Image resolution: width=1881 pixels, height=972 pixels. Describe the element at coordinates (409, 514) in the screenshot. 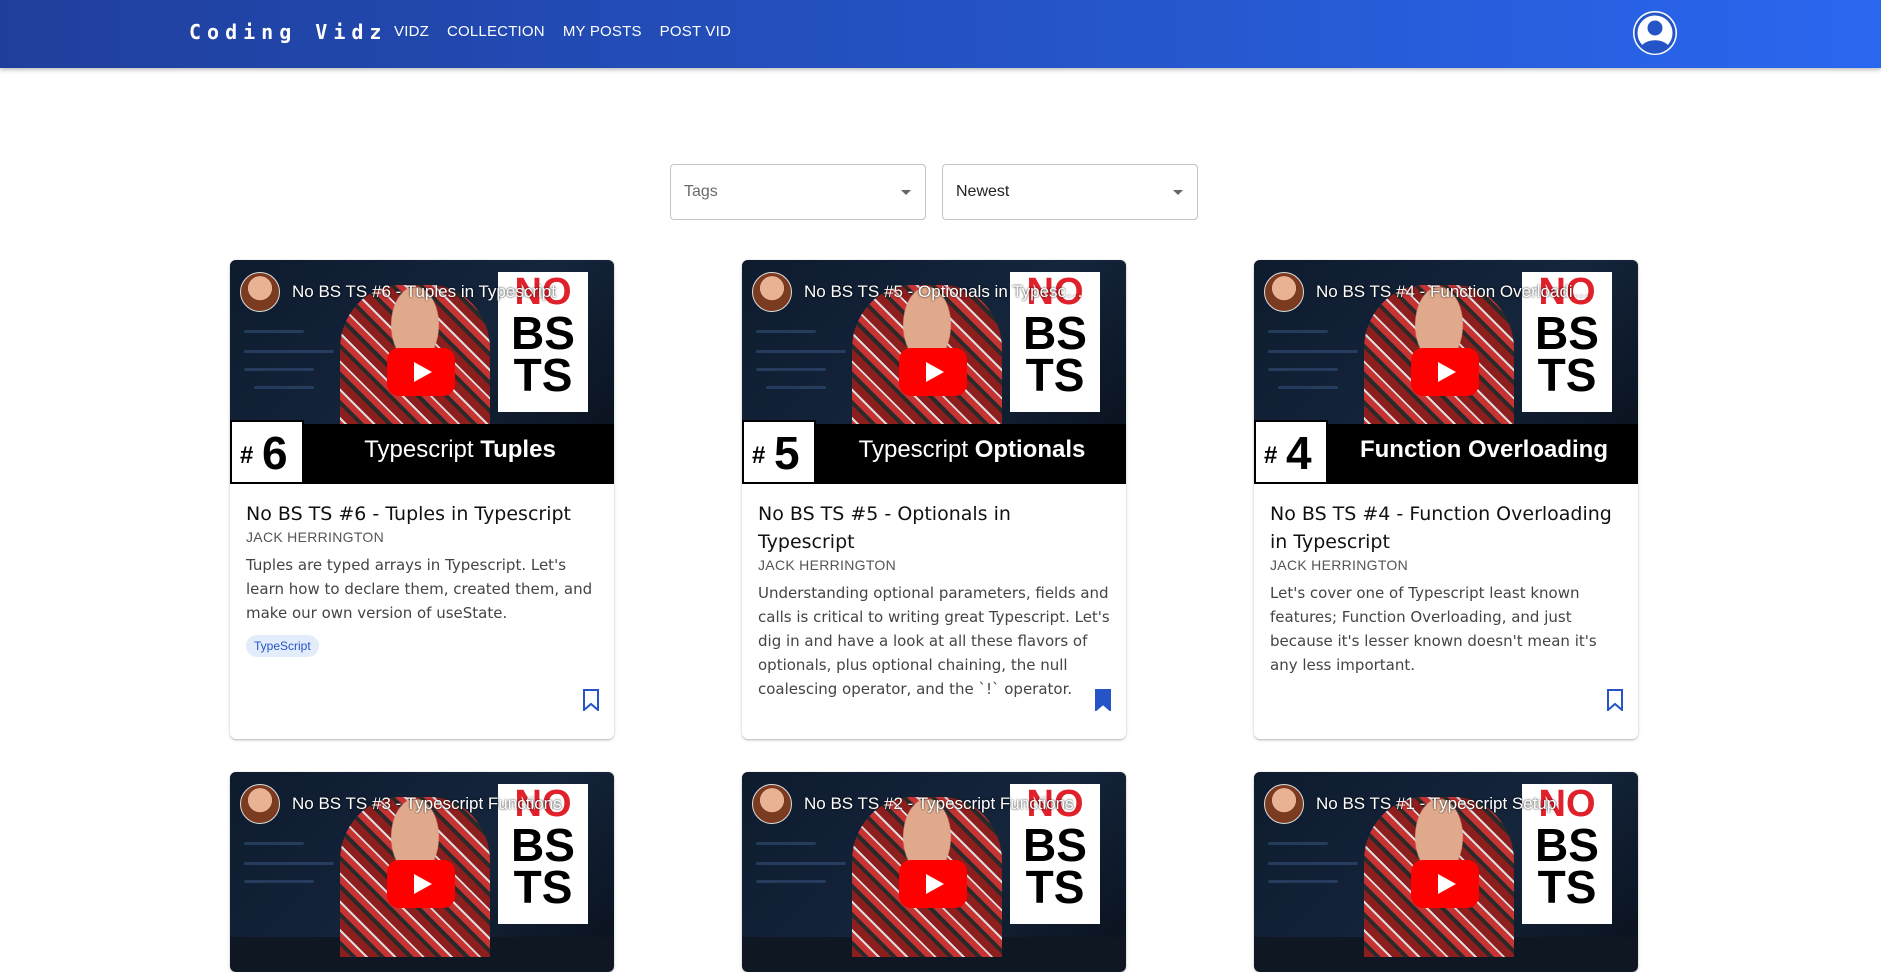

I see `card-title: No BS TS #6 - Tuples in Typescript` at that location.